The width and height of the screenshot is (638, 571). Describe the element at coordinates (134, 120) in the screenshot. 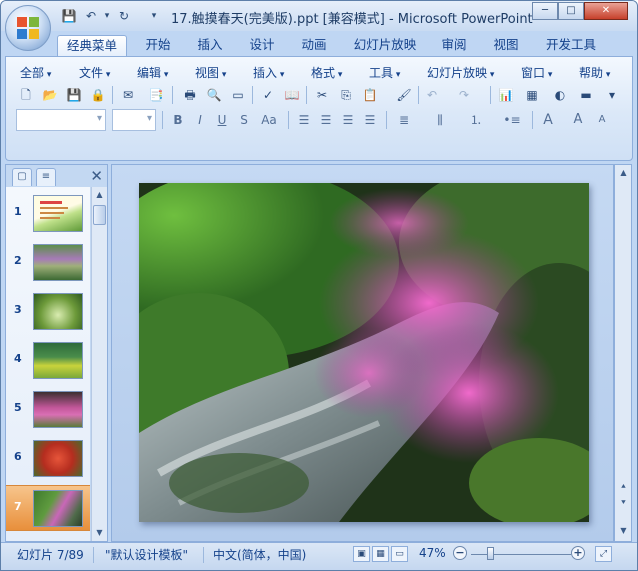

I see `font-size-combo` at that location.